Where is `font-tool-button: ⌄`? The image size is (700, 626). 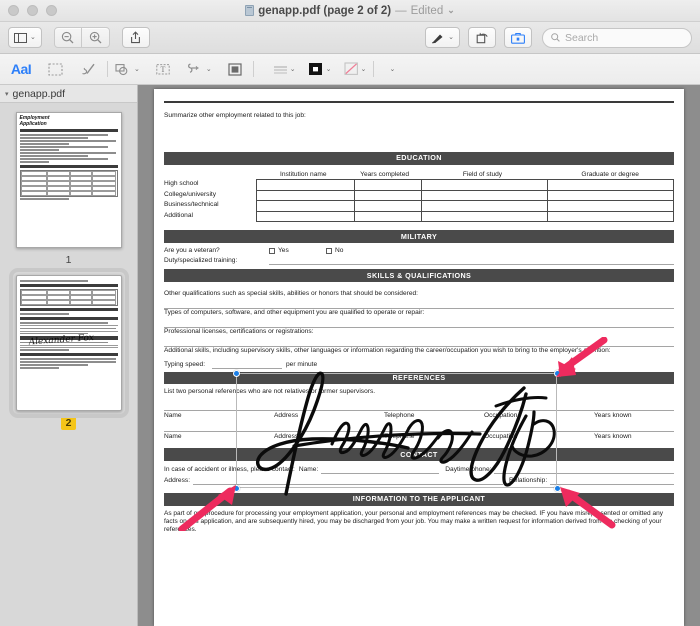 font-tool-button: ⌄ is located at coordinates (392, 69).